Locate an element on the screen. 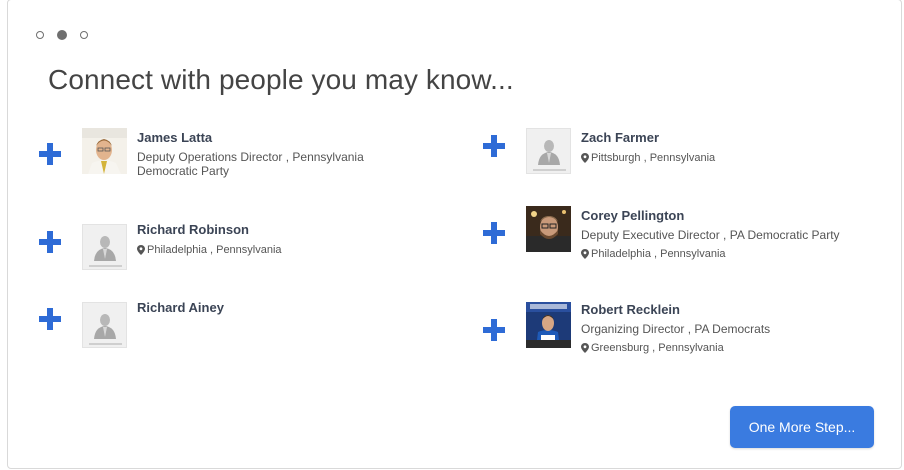 The image size is (904, 470). location-text: Greensburg , Pennsylvania is located at coordinates (657, 348).